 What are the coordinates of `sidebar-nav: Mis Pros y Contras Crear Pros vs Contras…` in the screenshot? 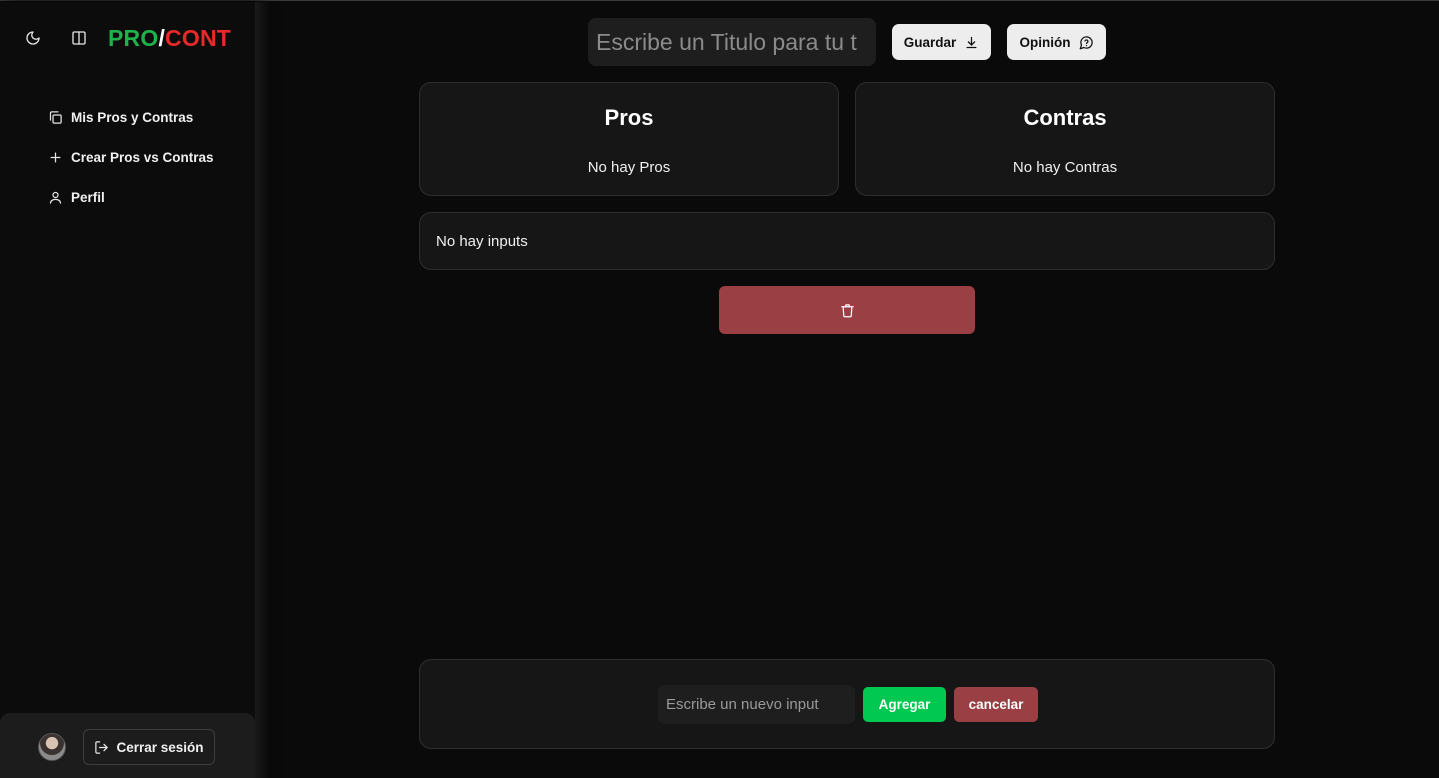 It's located at (131, 166).